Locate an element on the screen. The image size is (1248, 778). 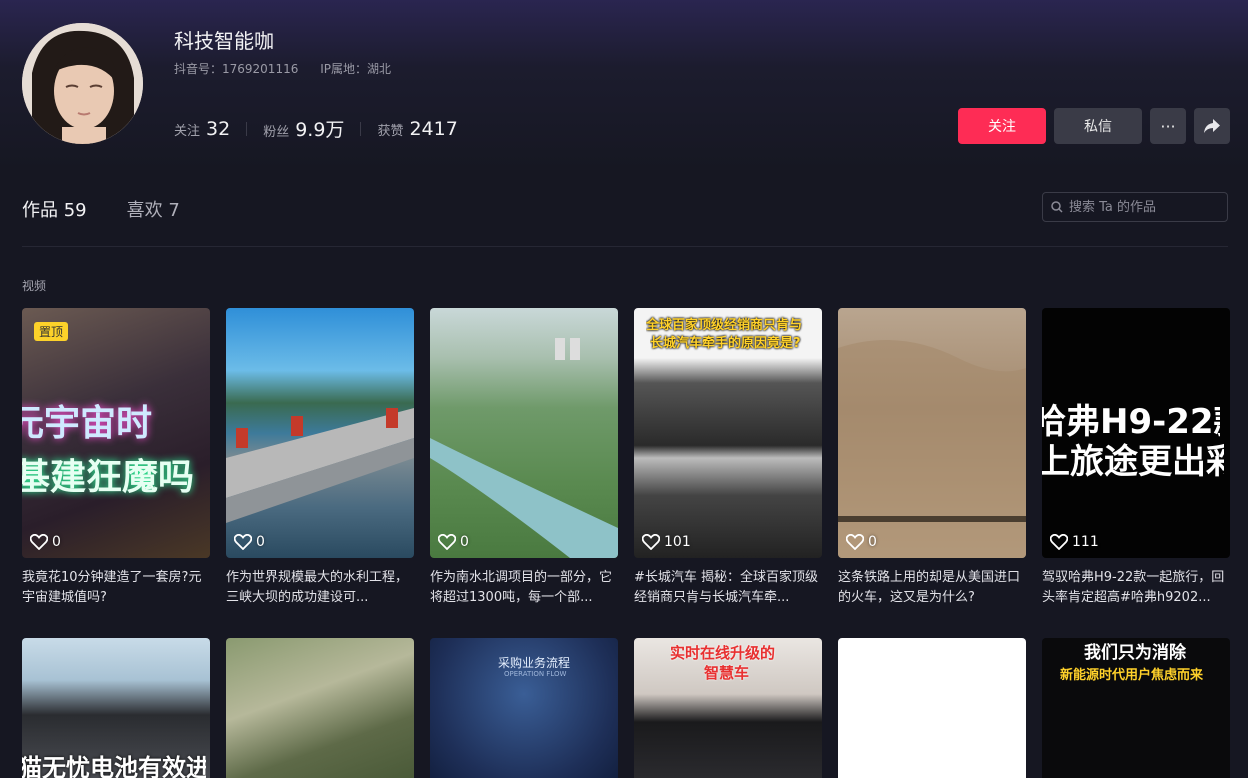
tab-works: 作品 59 is located at coordinates (54, 209).